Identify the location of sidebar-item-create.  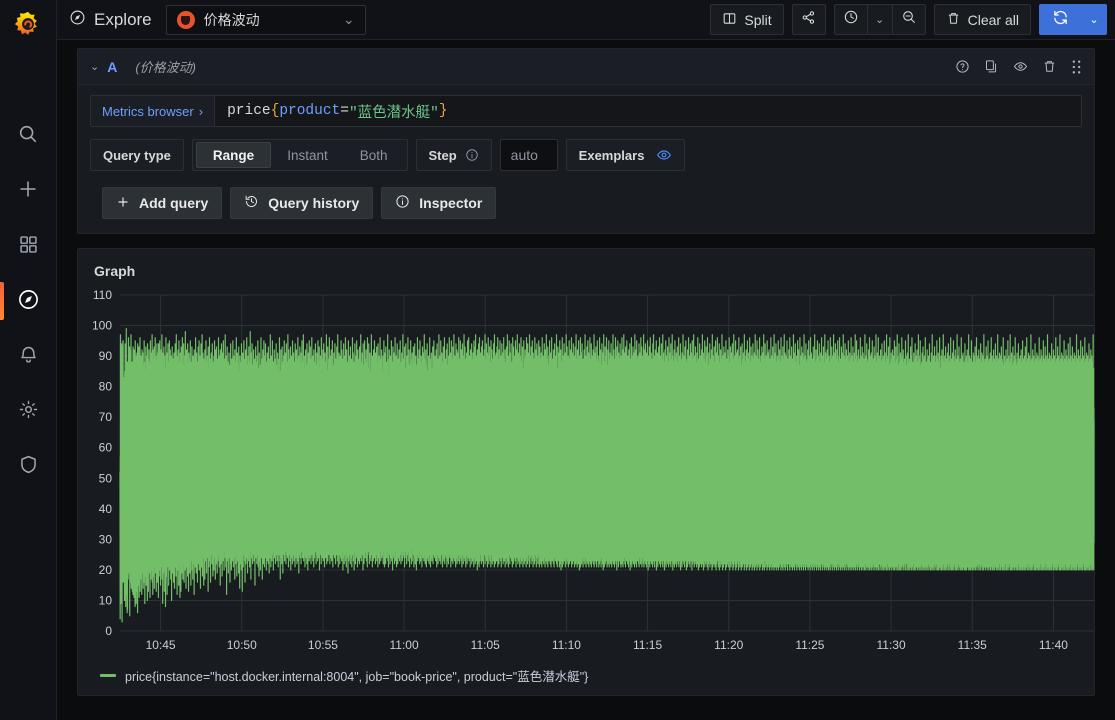
(28, 191).